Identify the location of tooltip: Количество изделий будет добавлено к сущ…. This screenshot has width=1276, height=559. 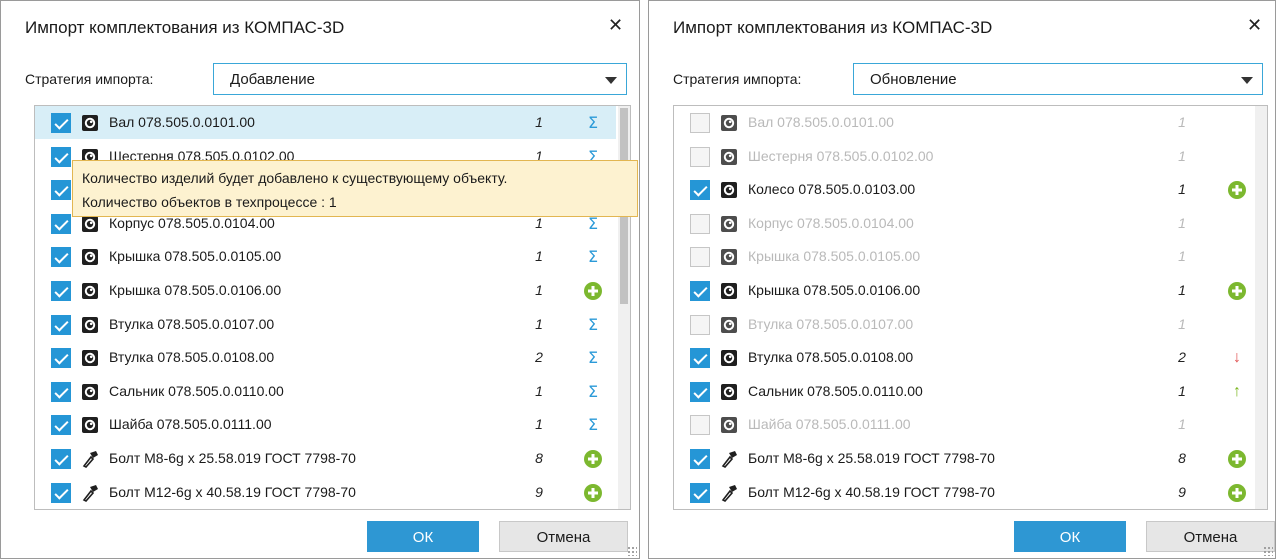
(355, 188).